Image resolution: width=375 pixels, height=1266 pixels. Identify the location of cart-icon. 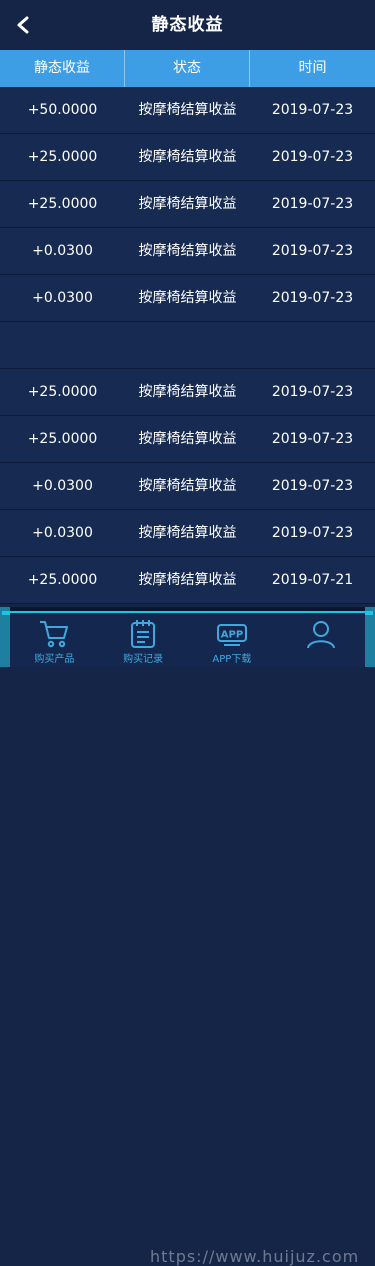
(54, 634).